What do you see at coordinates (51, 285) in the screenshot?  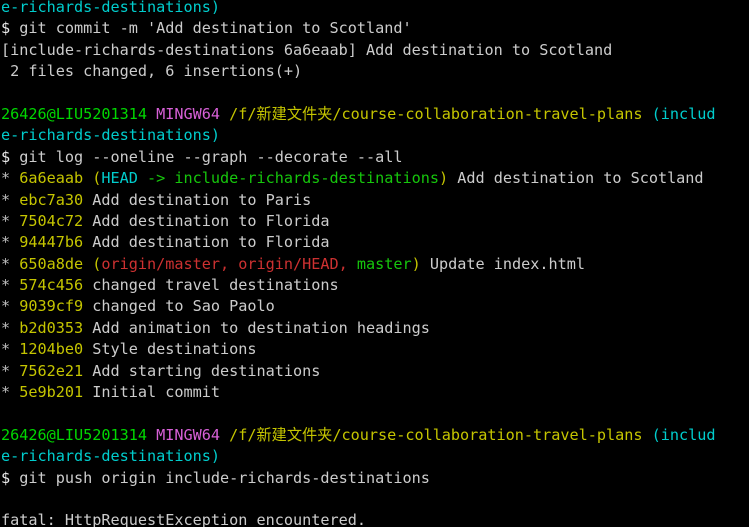 I see `commit-hash: 574c456` at bounding box center [51, 285].